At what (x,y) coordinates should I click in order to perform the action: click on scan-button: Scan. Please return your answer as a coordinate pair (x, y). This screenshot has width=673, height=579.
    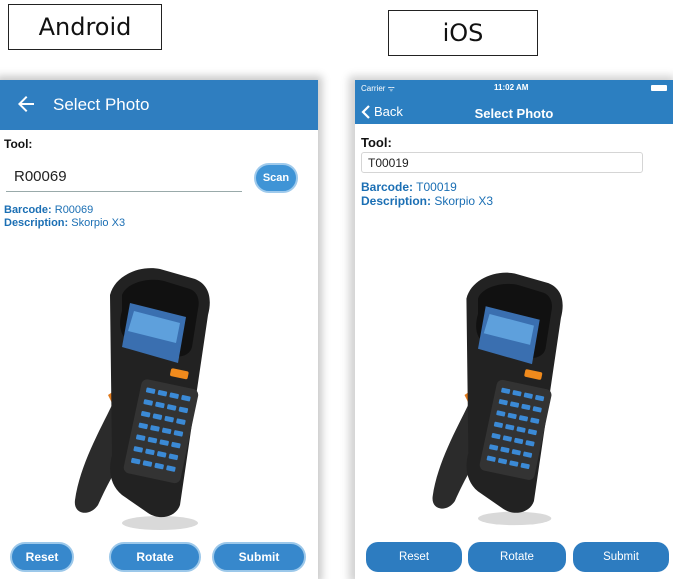
    Looking at the image, I should click on (276, 178).